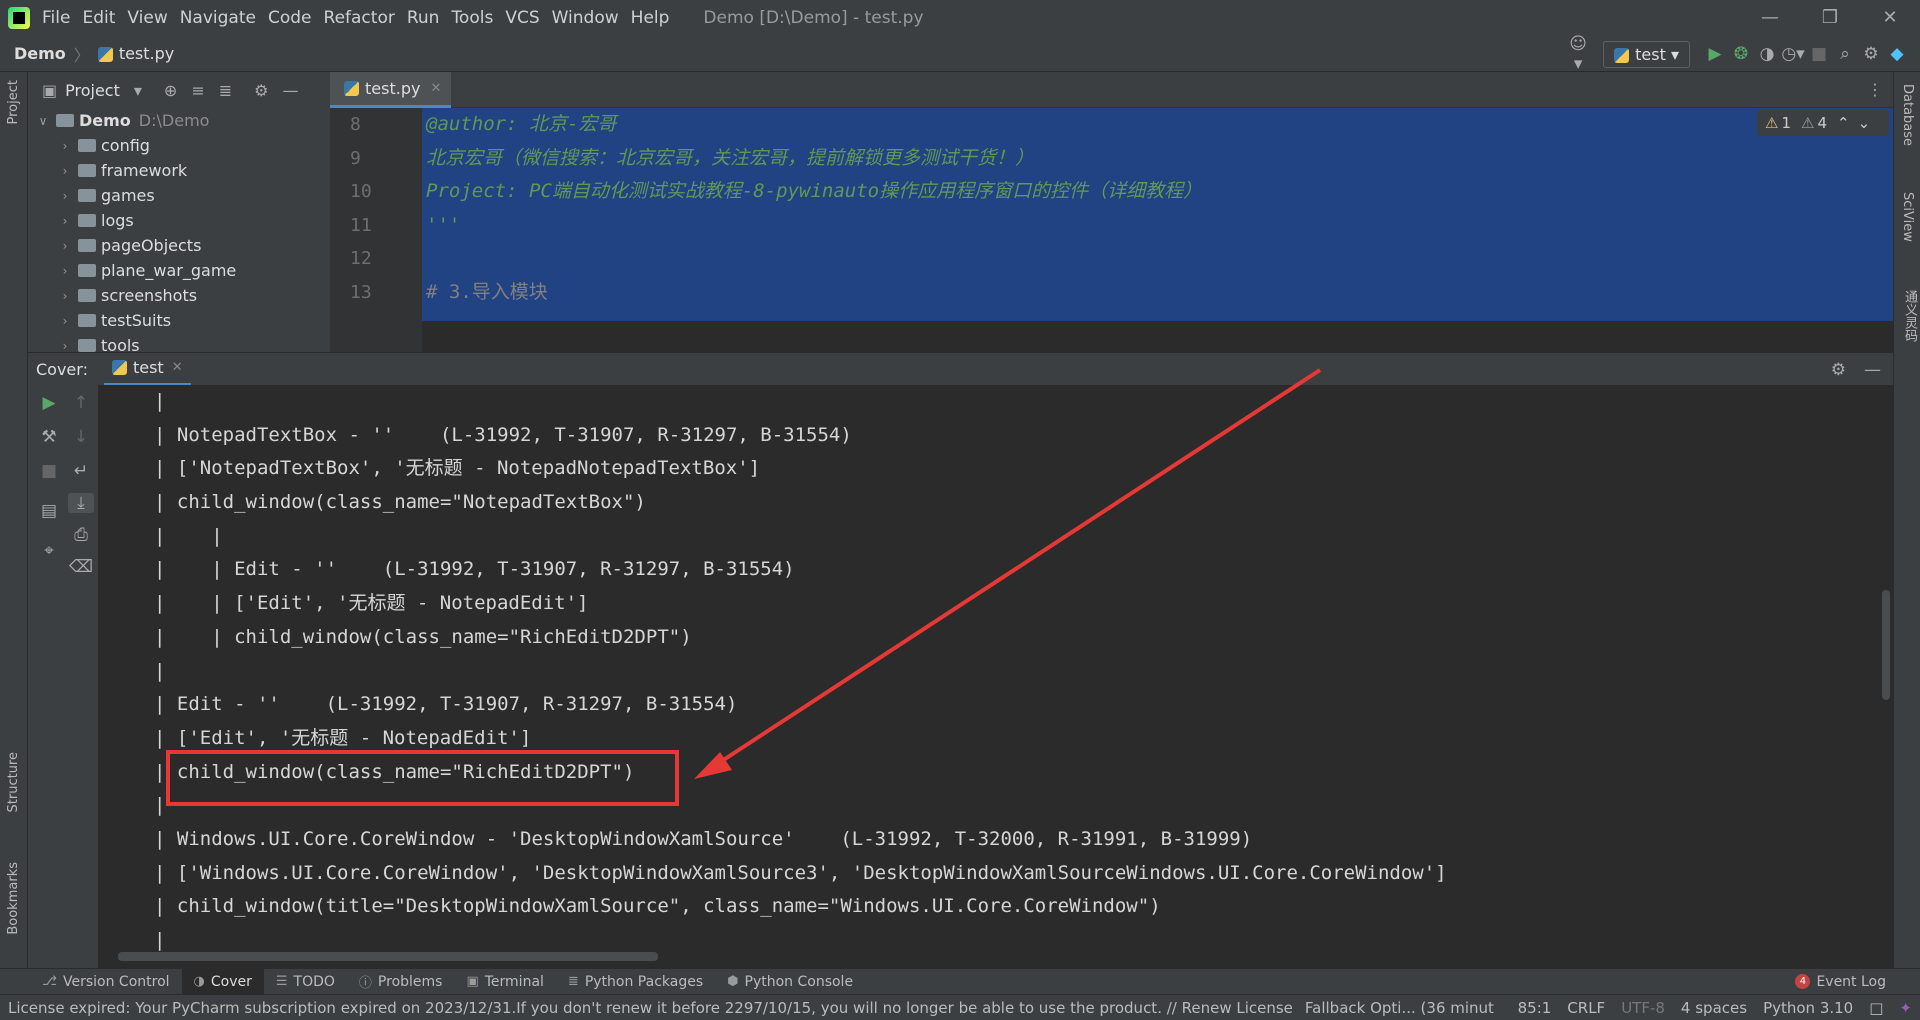 This screenshot has height=1020, width=1920. I want to click on cover-tab: ◑ Cover, so click(222, 981).